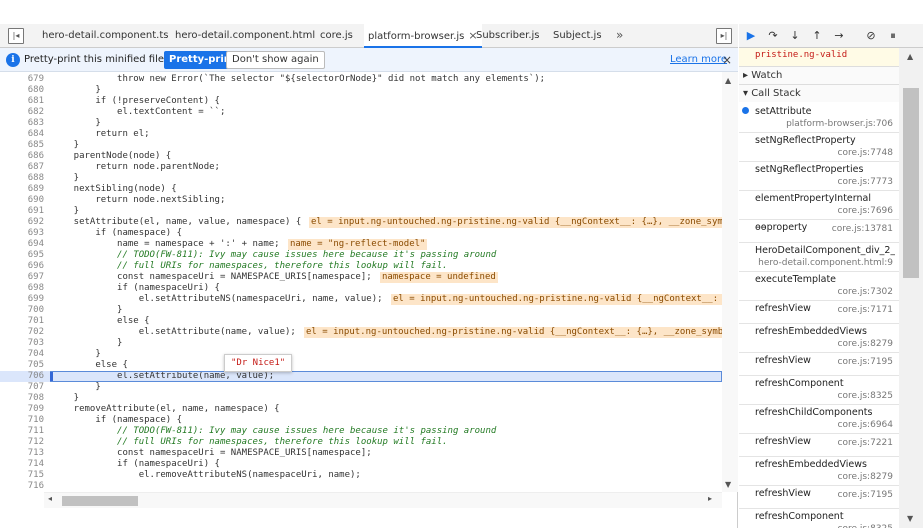 The image size is (923, 528). What do you see at coordinates (361, 343) in the screenshot?
I see `code-line: 703 }` at bounding box center [361, 343].